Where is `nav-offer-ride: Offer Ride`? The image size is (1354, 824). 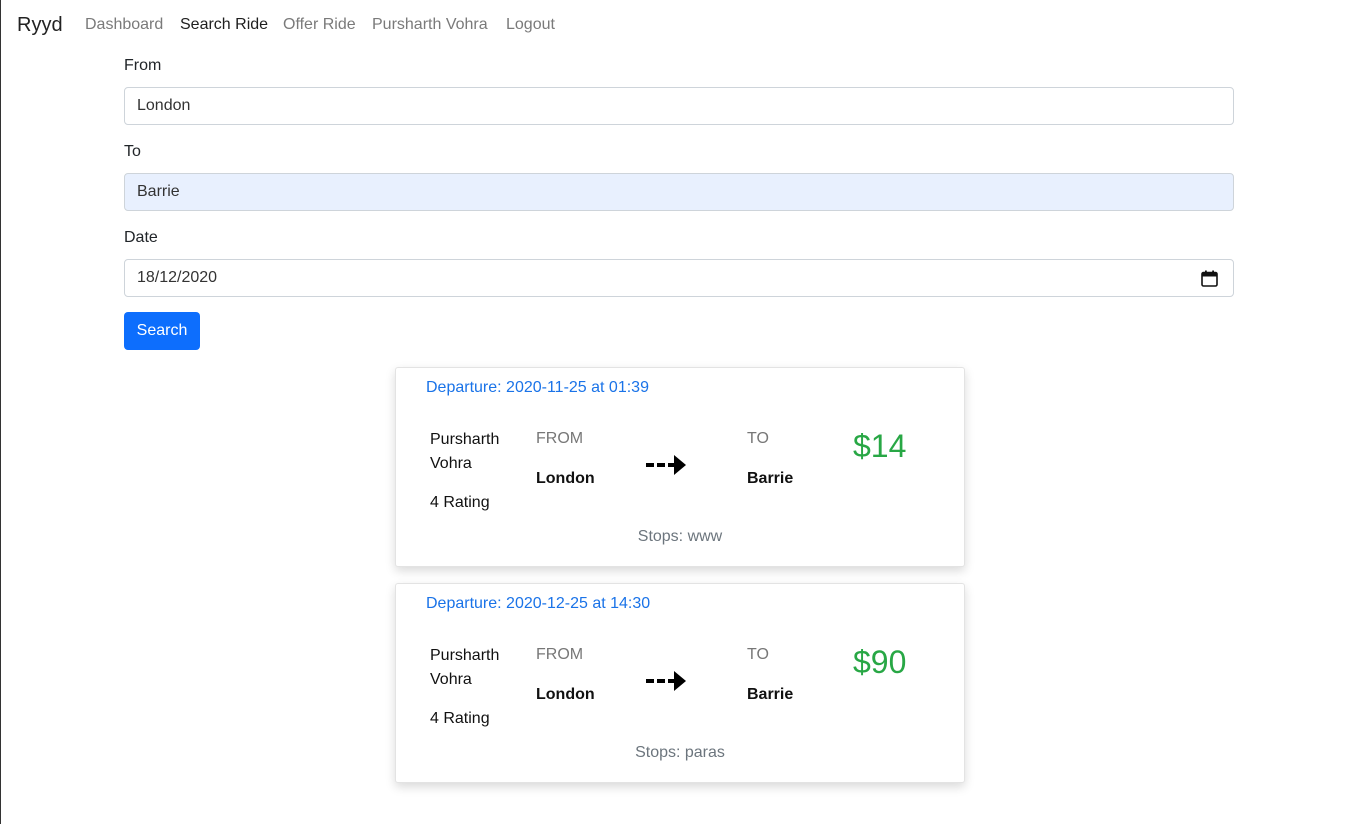
nav-offer-ride: Offer Ride is located at coordinates (319, 25).